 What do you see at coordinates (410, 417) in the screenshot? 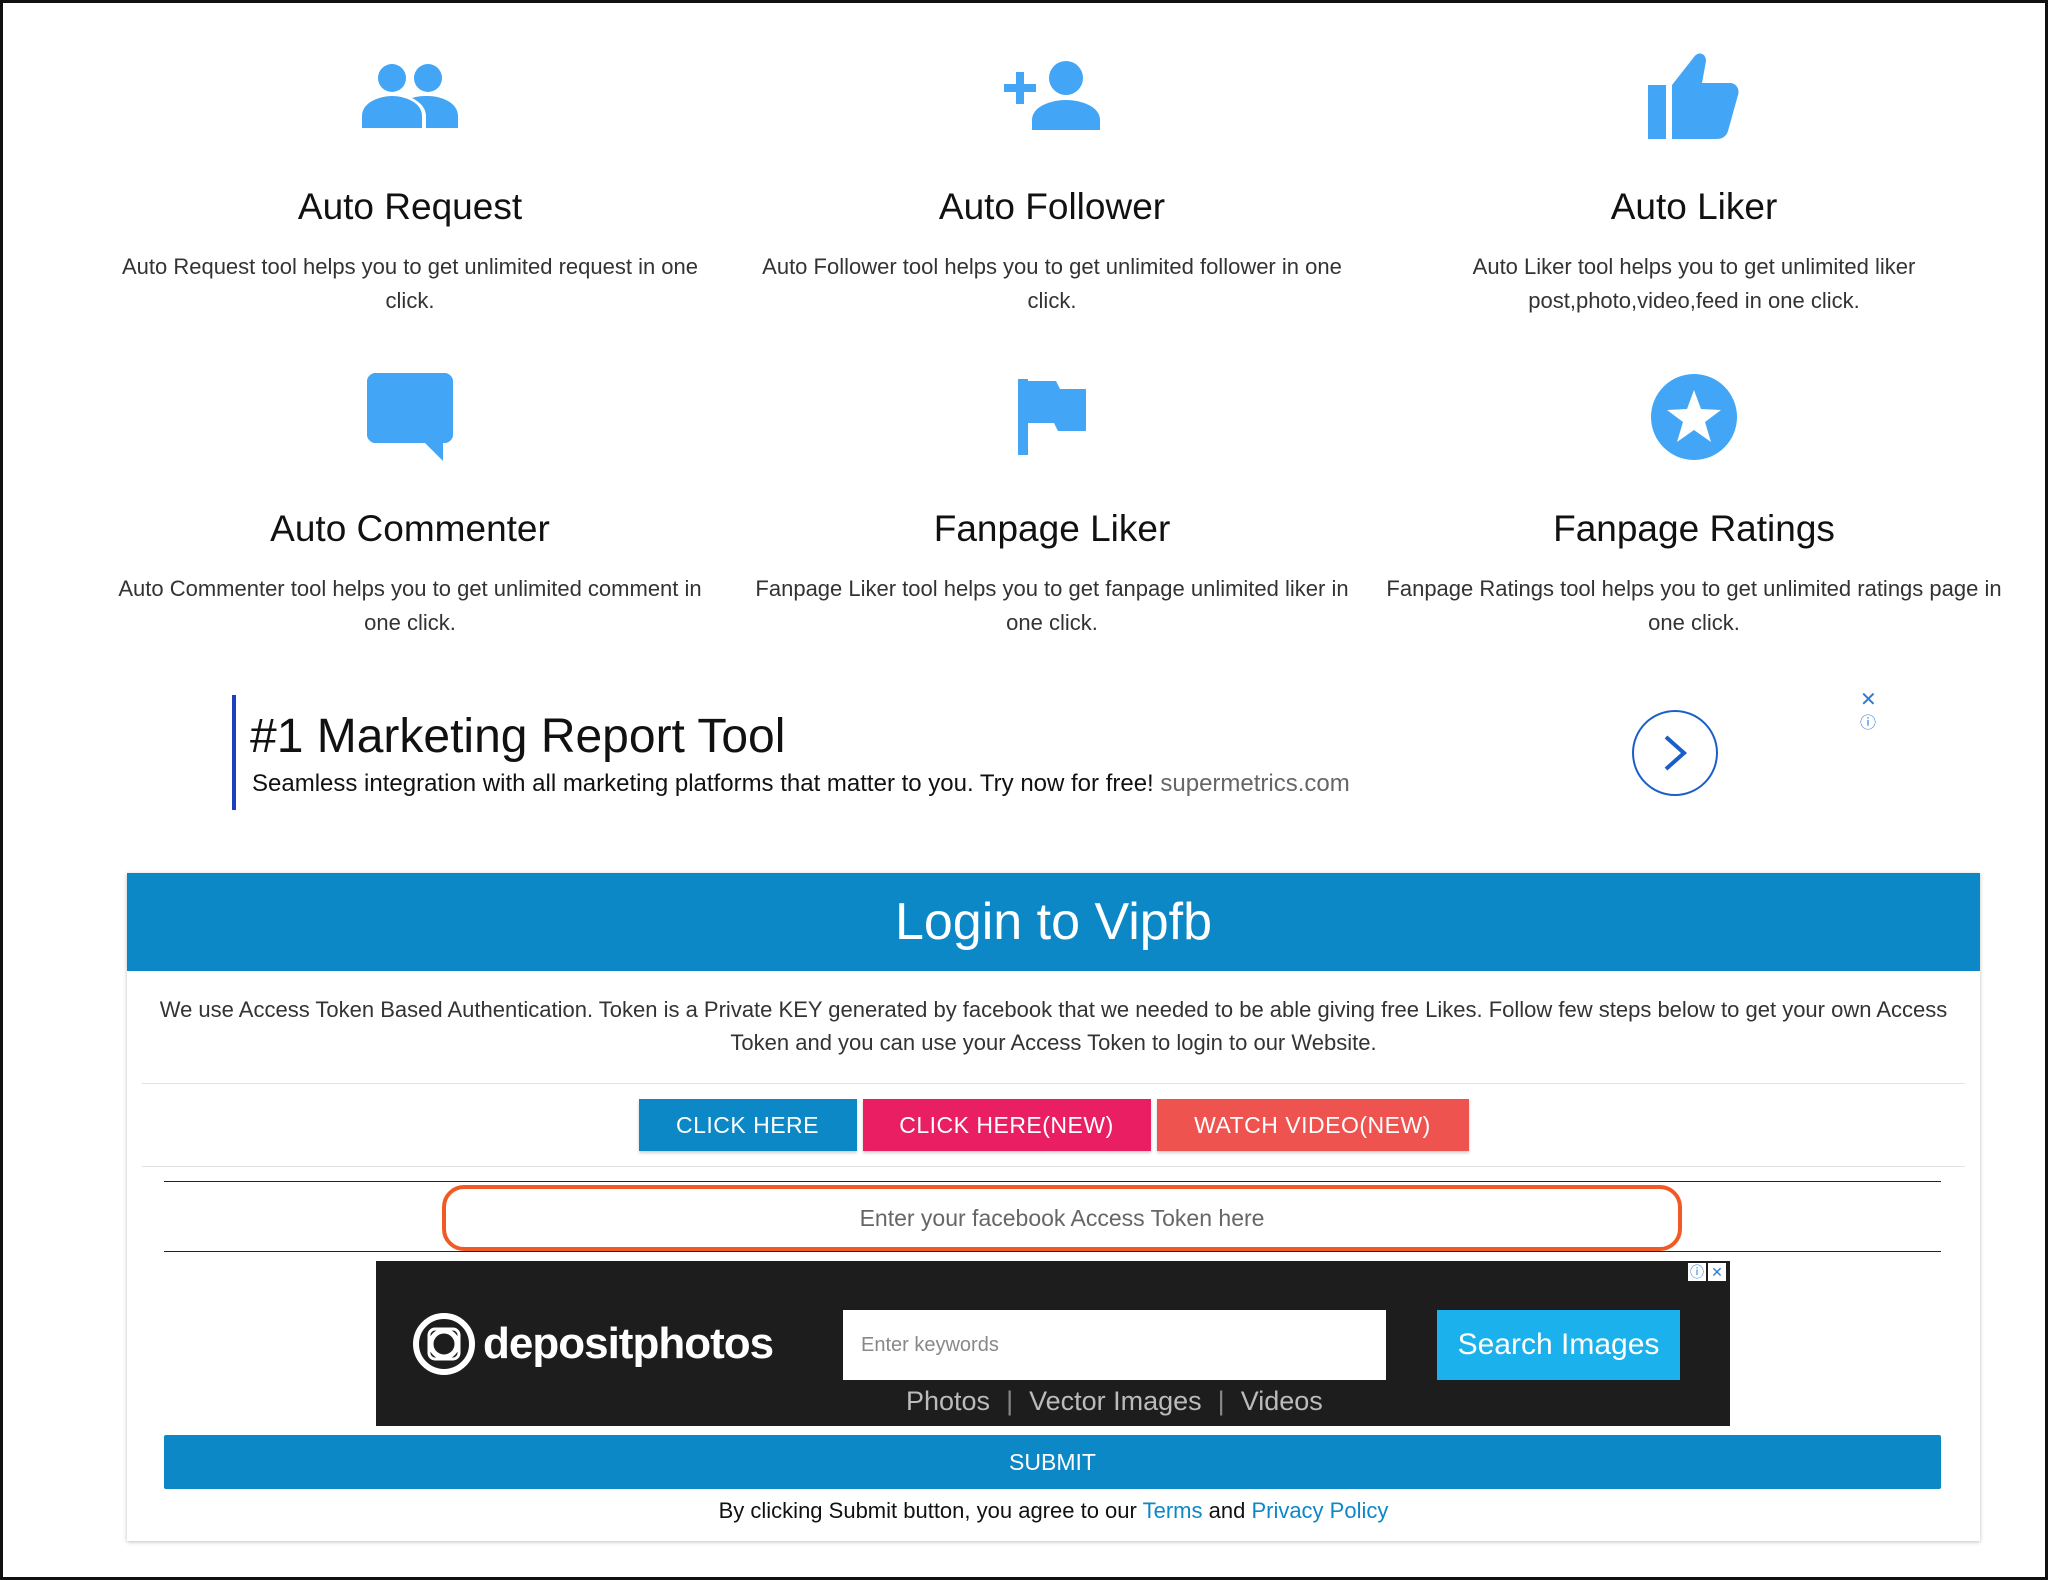
I see `comment-icon` at bounding box center [410, 417].